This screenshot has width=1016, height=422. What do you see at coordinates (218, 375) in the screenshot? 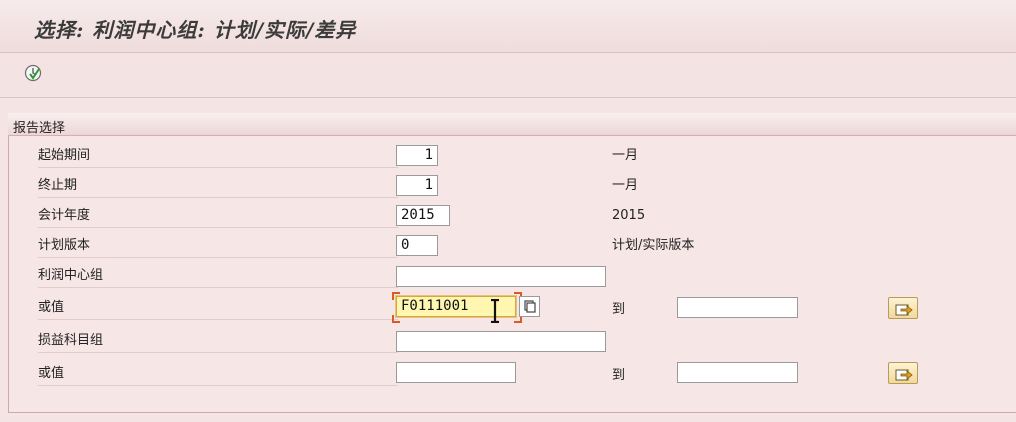
I see `account-or-value-label: 或值` at bounding box center [218, 375].